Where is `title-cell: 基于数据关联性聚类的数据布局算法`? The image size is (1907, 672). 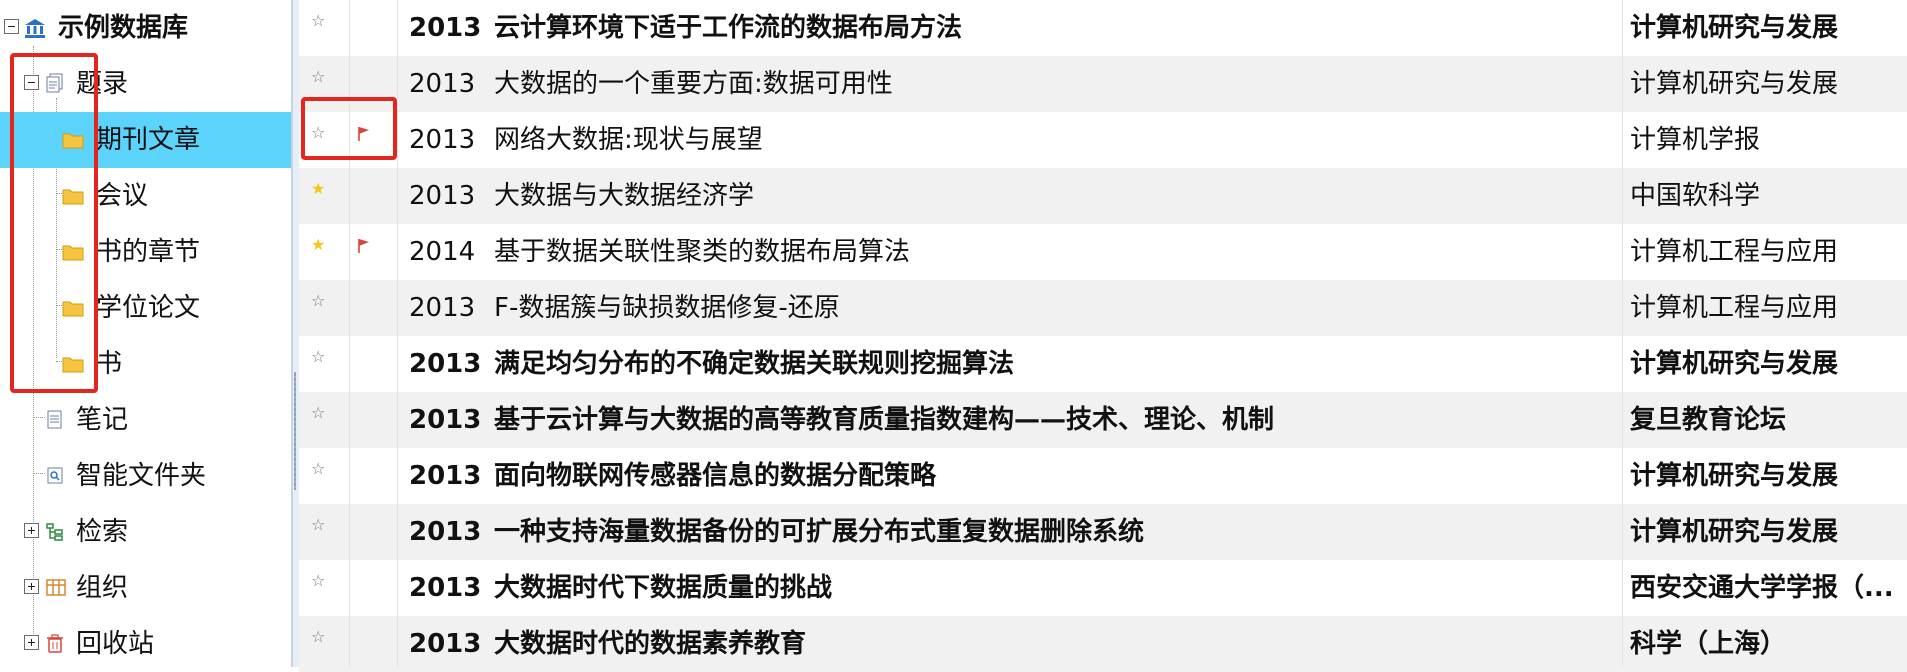 title-cell: 基于数据关联性聚类的数据布局算法 is located at coordinates (702, 252).